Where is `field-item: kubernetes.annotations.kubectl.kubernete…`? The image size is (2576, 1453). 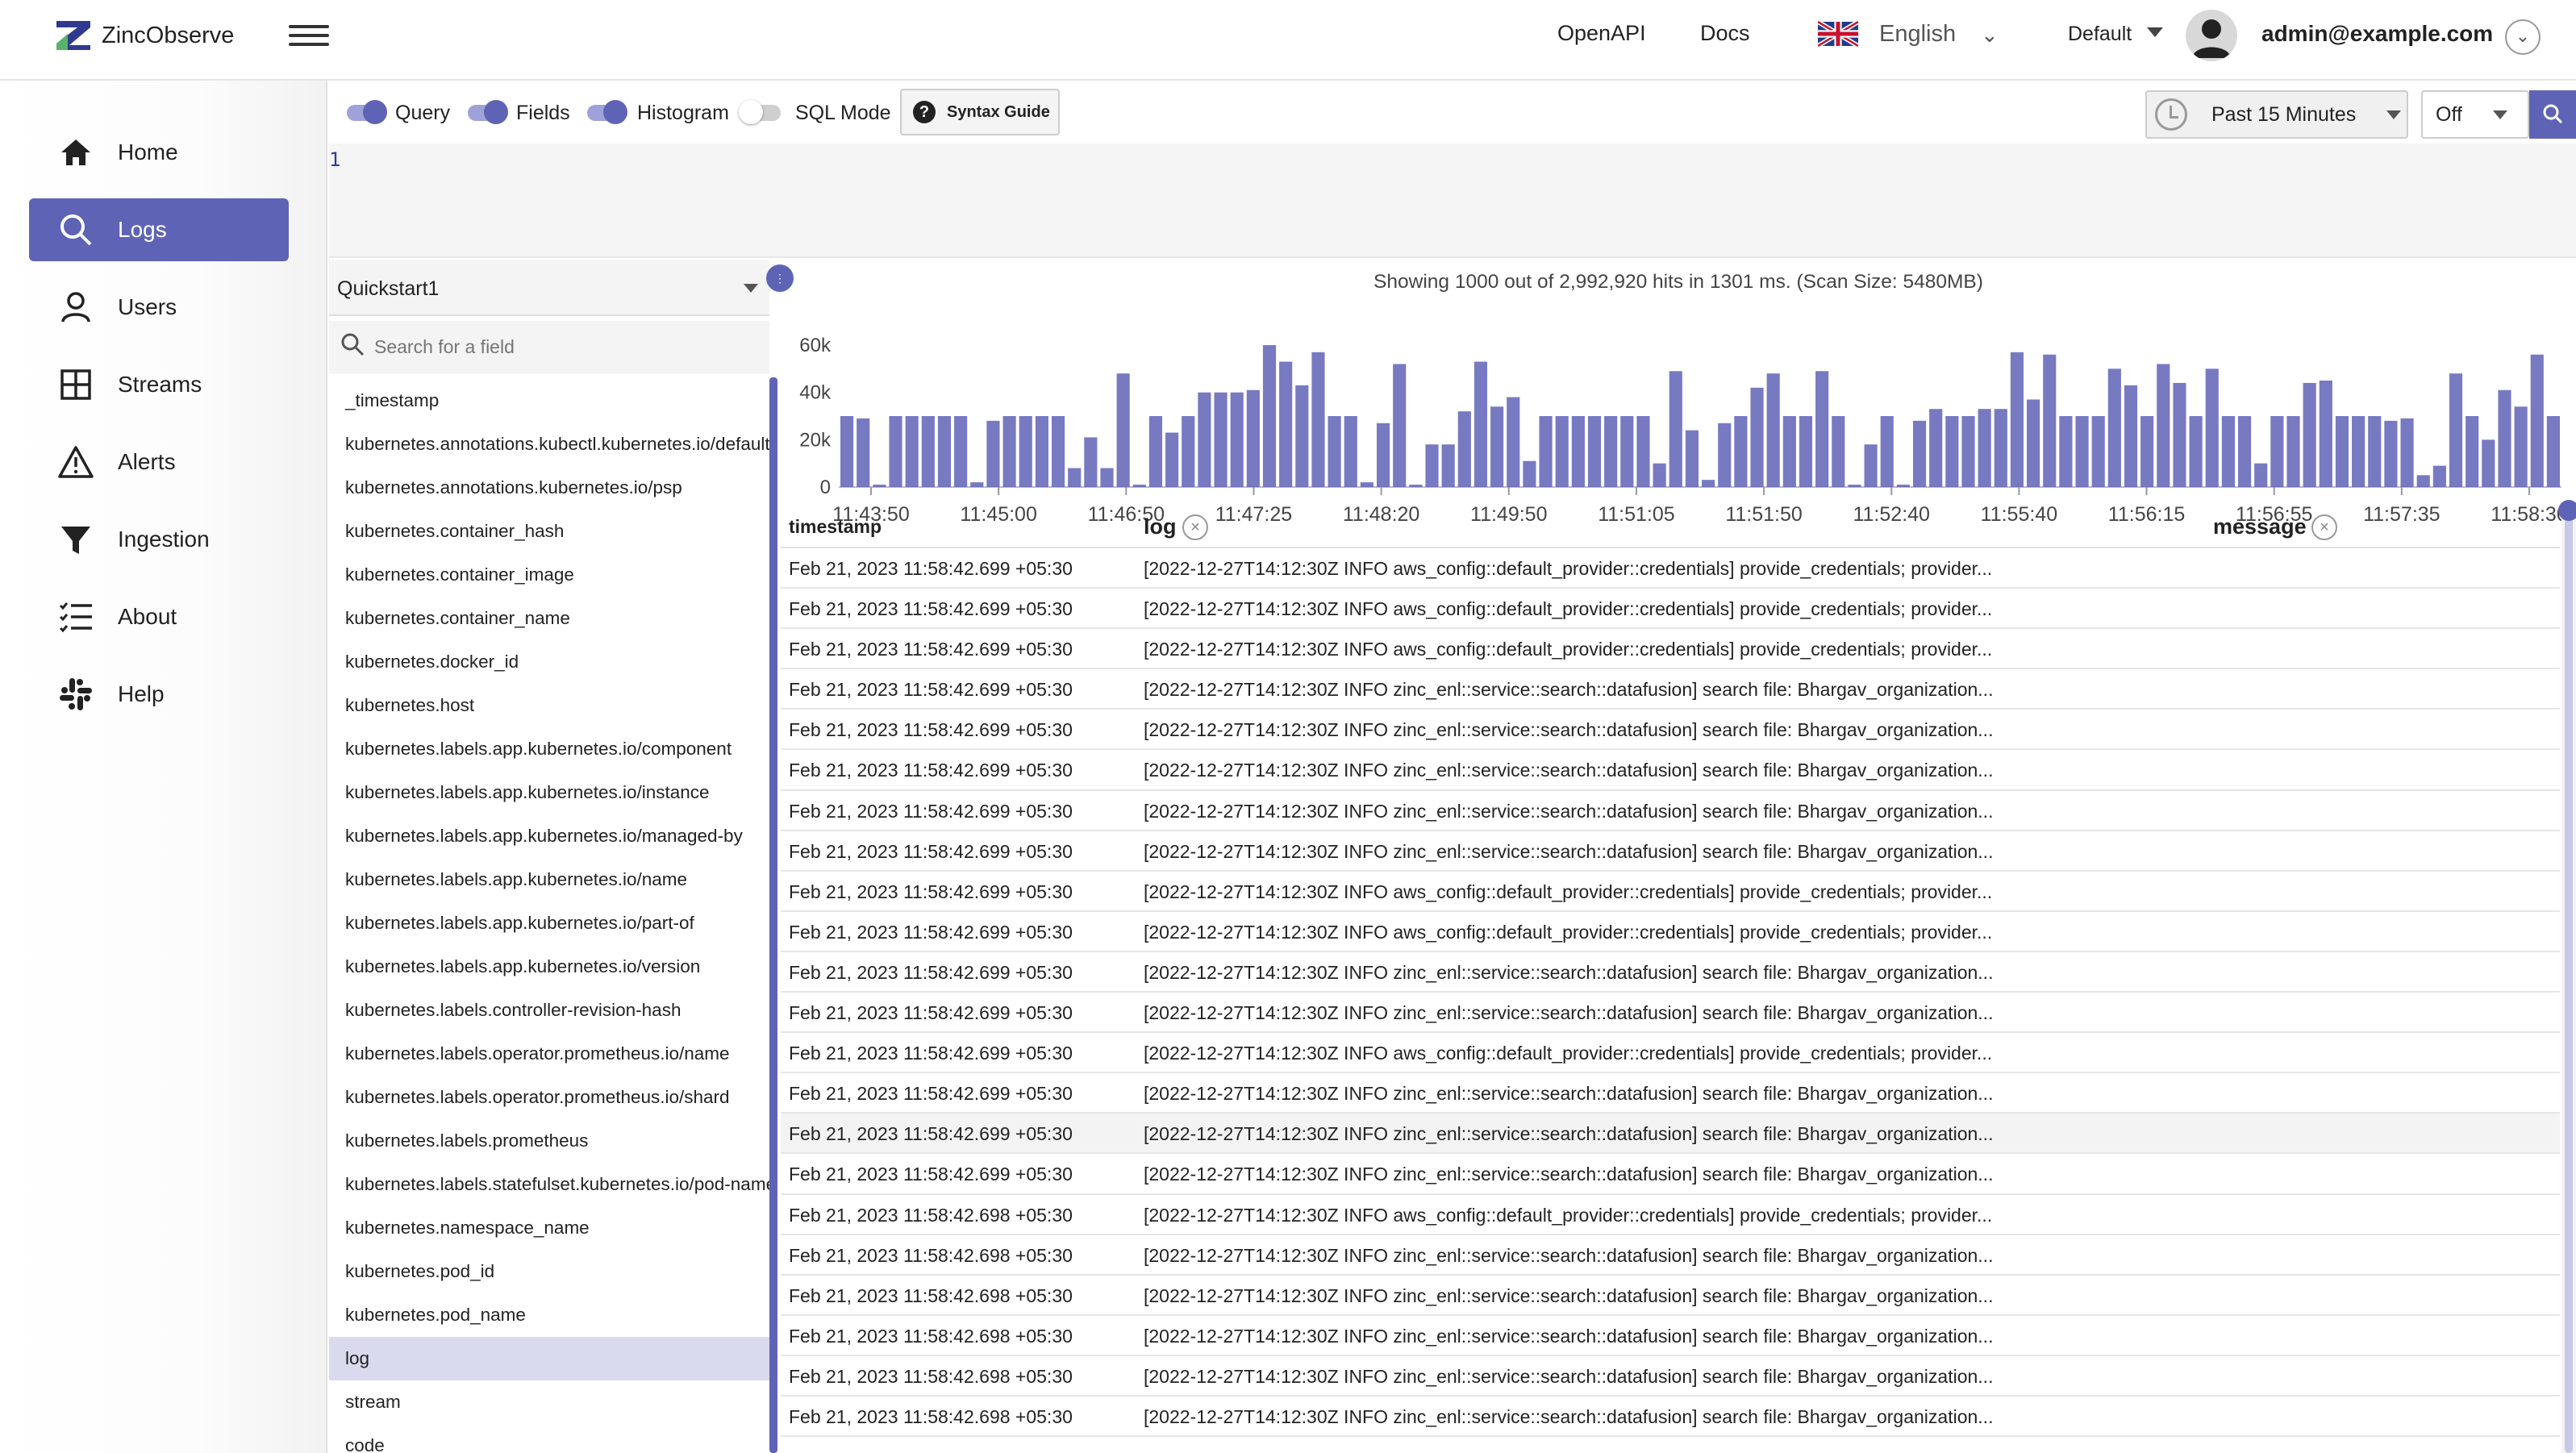
field-item: kubernetes.annotations.kubectl.kubernete… is located at coordinates (549, 444).